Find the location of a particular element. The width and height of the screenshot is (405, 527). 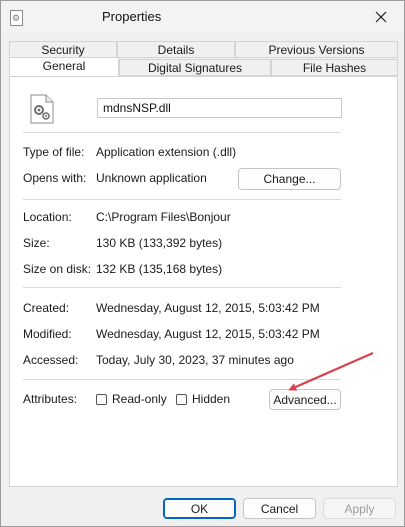

hidden-checkbox-box is located at coordinates (181, 399).